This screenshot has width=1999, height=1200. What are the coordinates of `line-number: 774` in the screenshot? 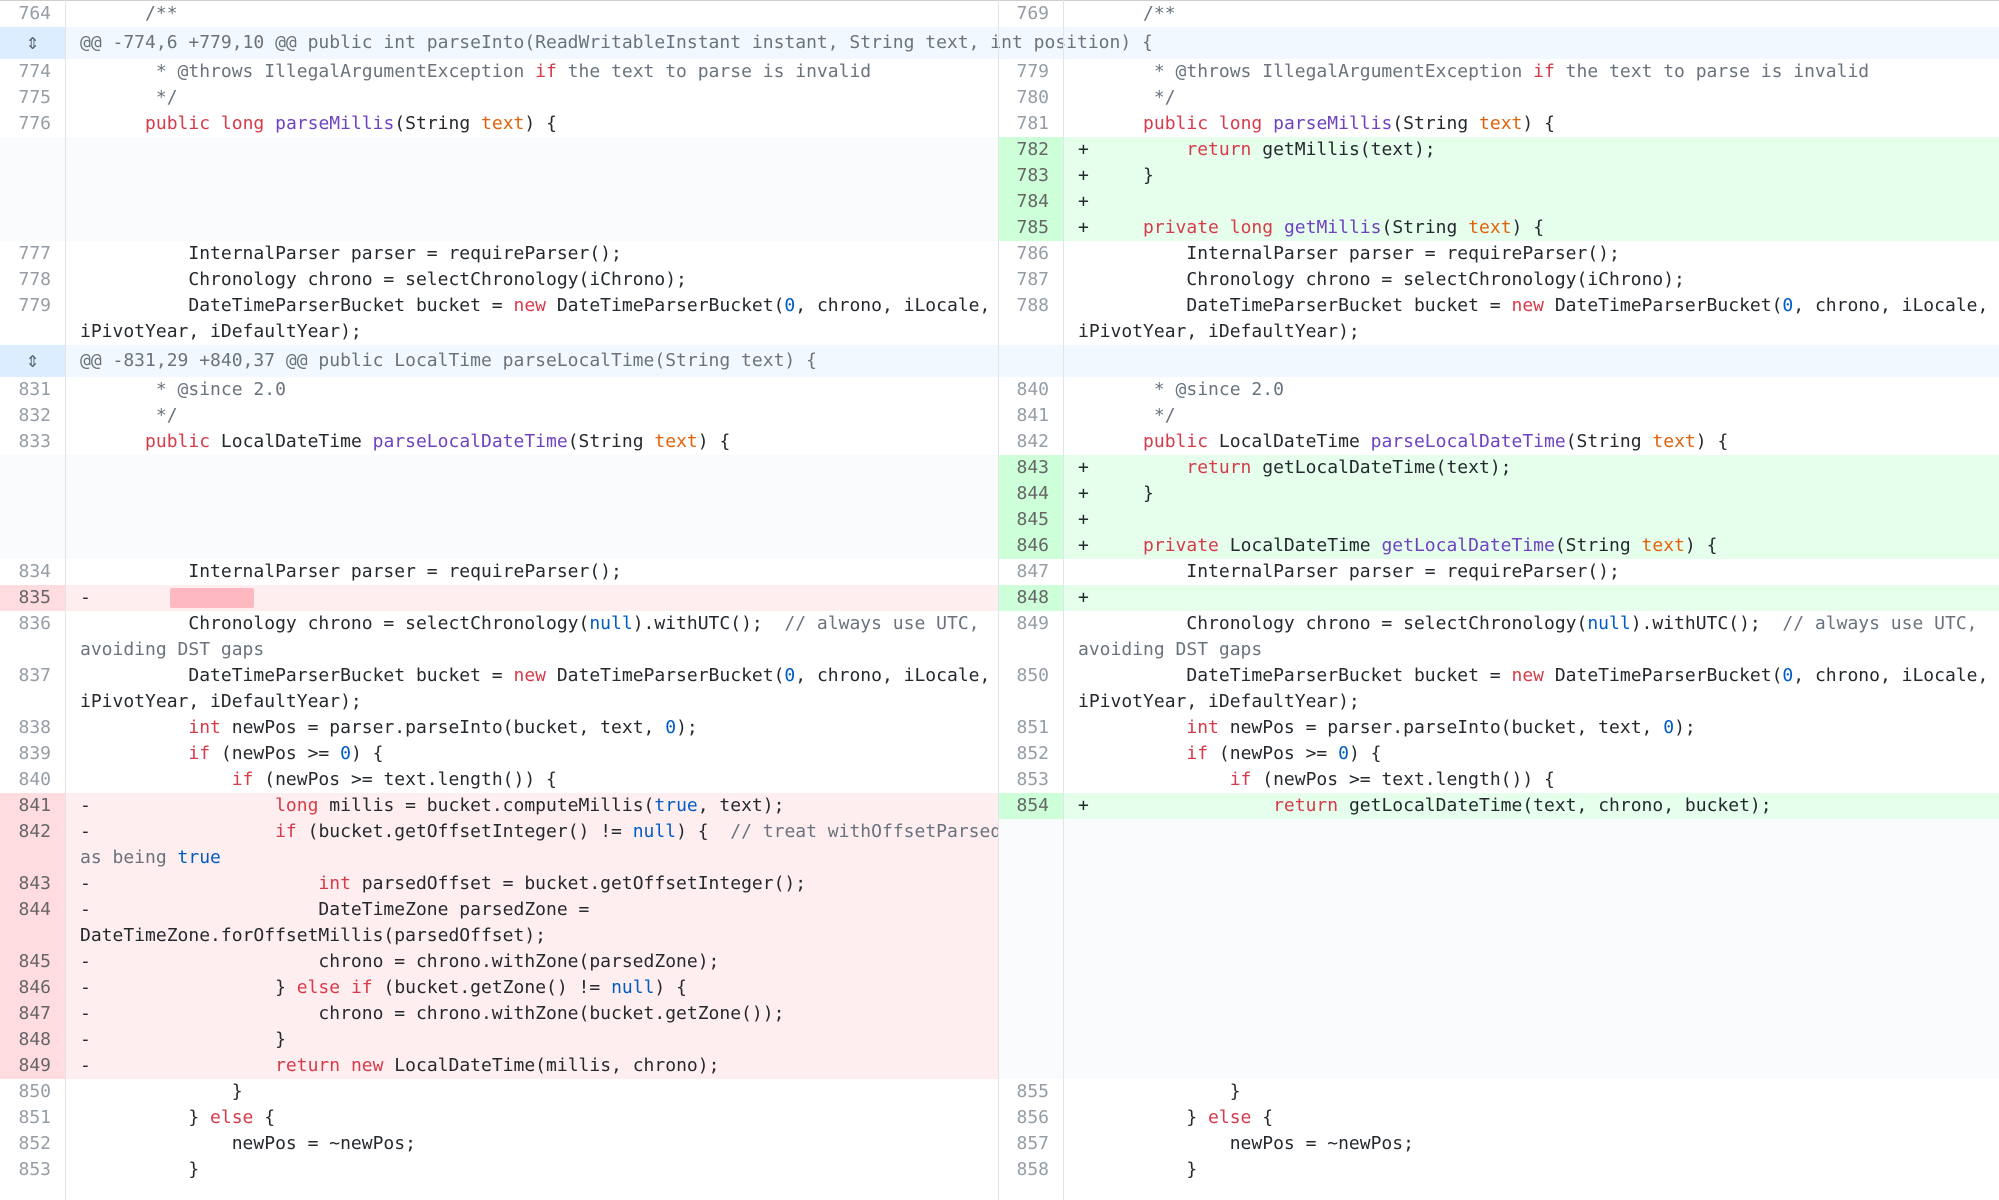 It's located at (32, 72).